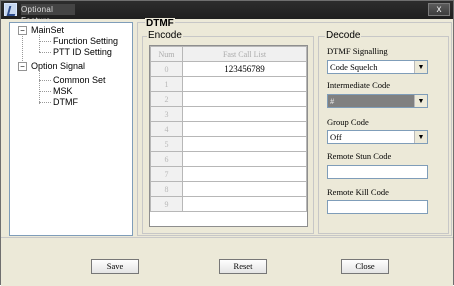 This screenshot has width=454, height=286. I want to click on table-row: 0 123456789, so click(228, 69).